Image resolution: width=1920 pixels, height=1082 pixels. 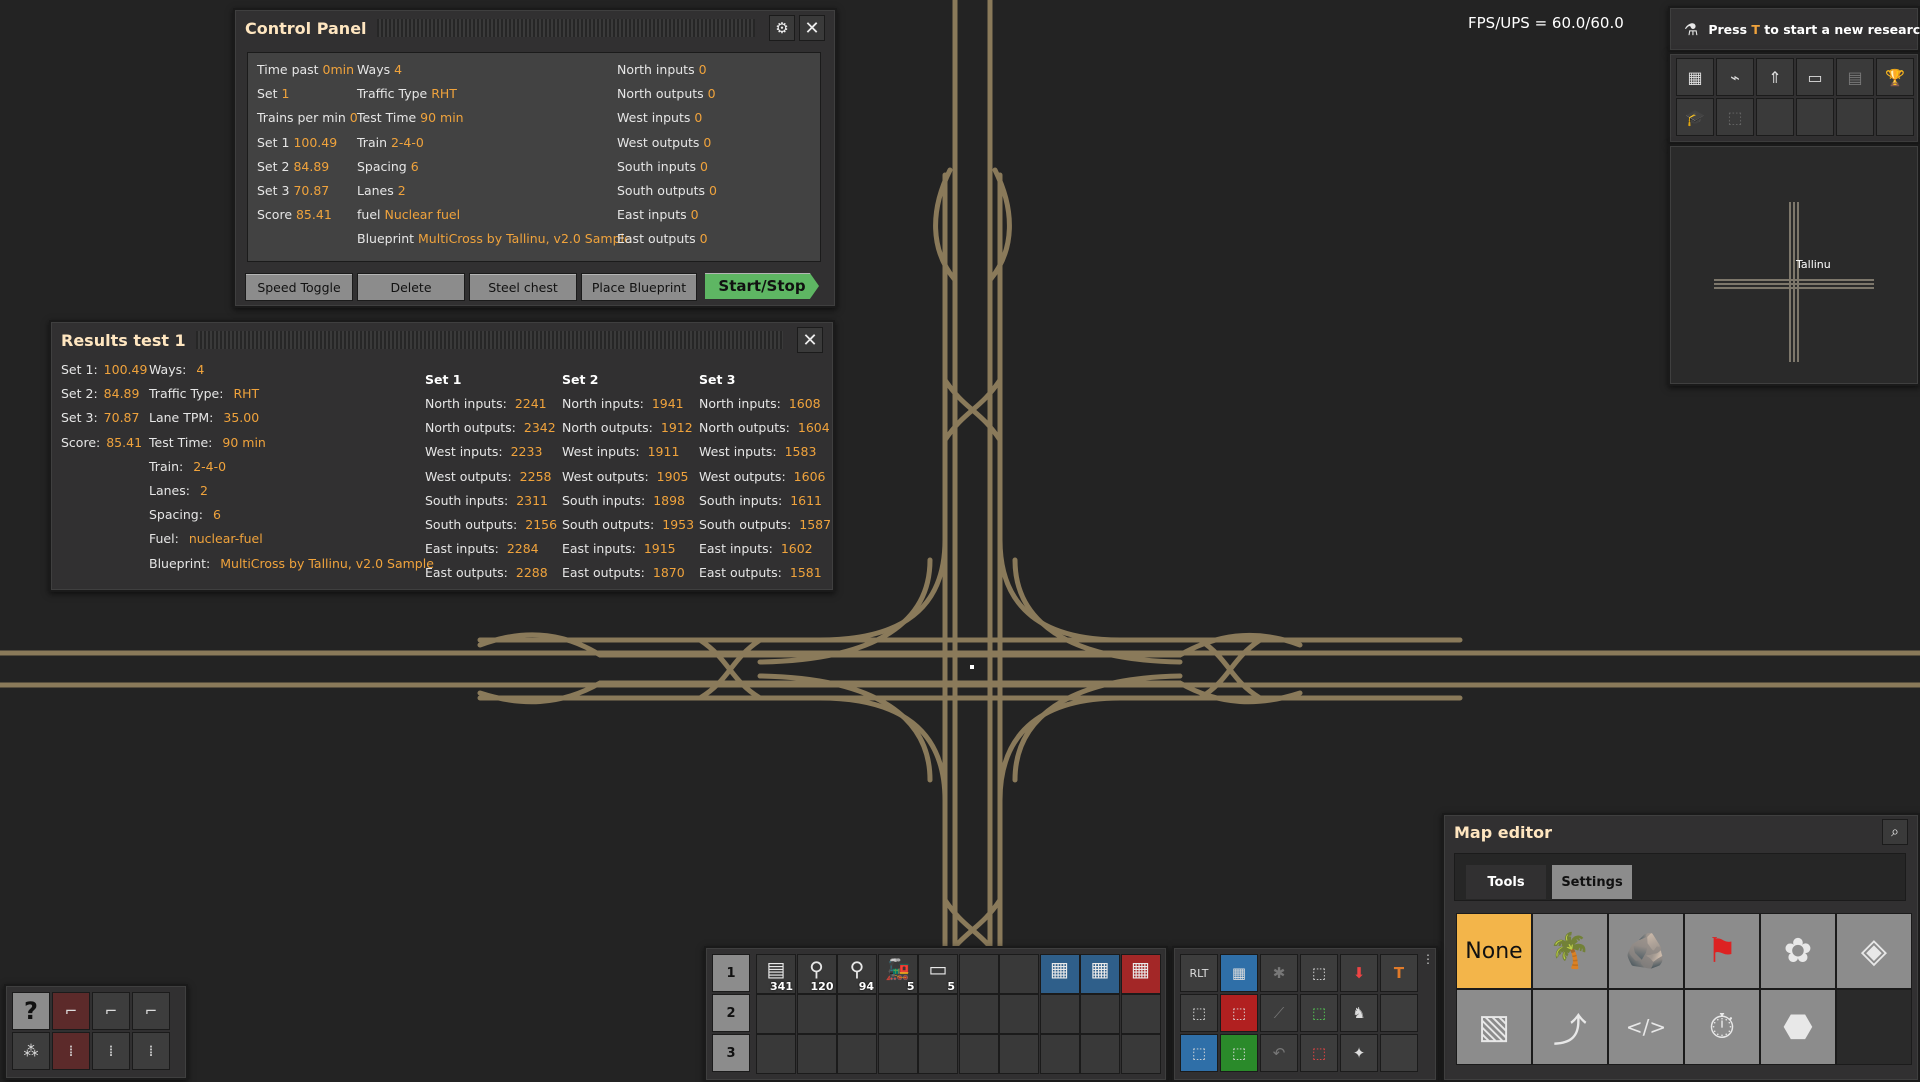 I want to click on quickbar-slot: ▭ 5, so click(x=938, y=974).